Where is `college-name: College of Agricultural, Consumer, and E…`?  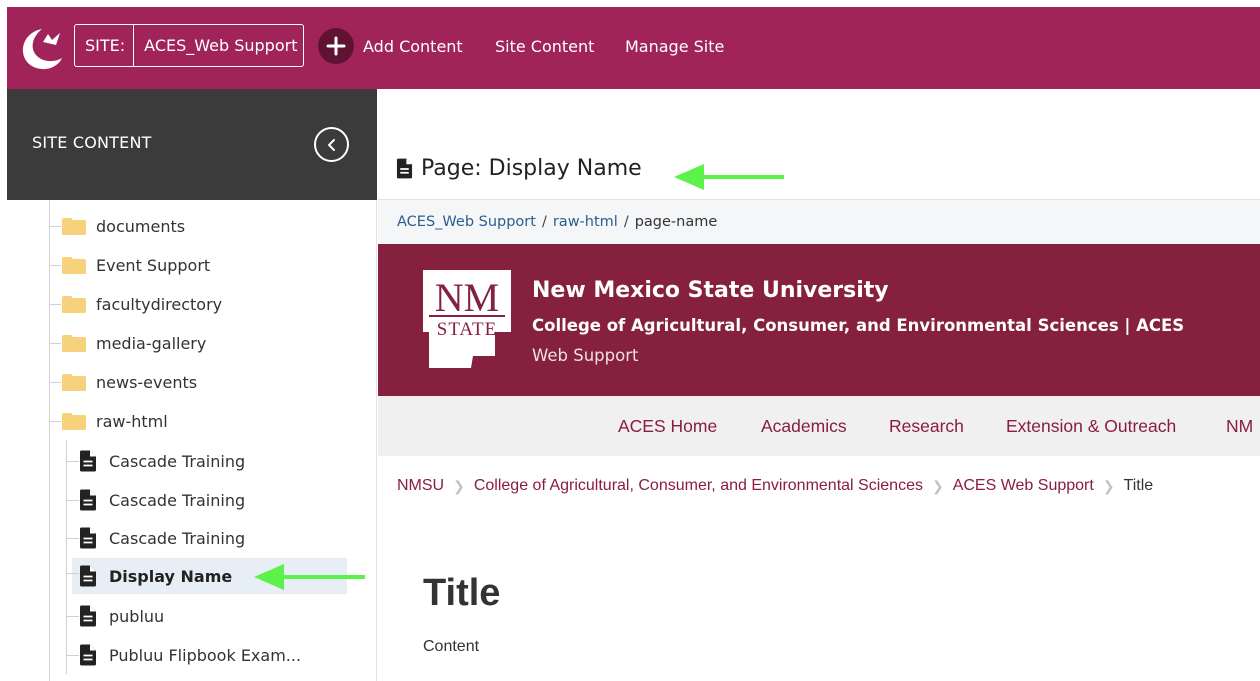
college-name: College of Agricultural, Consumer, and E… is located at coordinates (858, 325).